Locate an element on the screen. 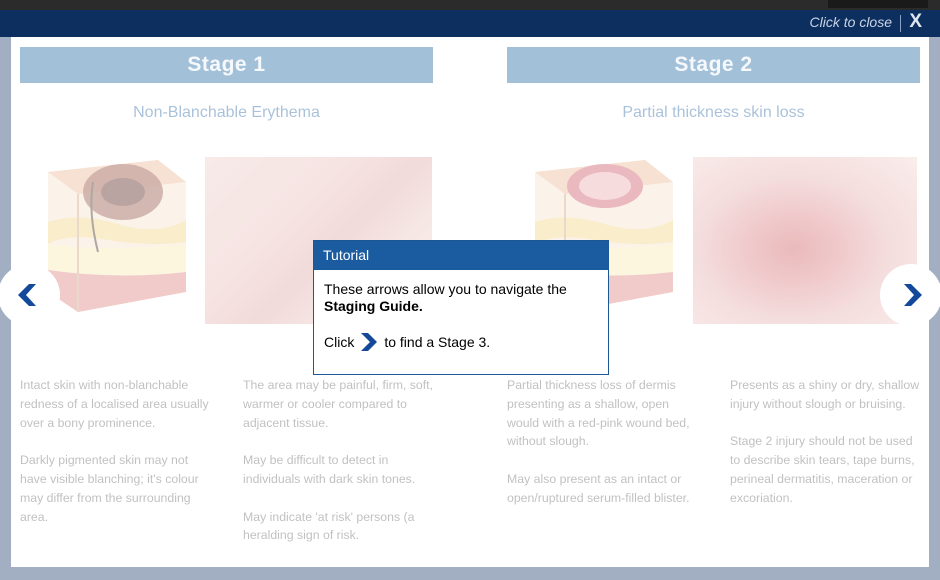 This screenshot has height=580, width=940. close-bar: Click to close X is located at coordinates (470, 23).